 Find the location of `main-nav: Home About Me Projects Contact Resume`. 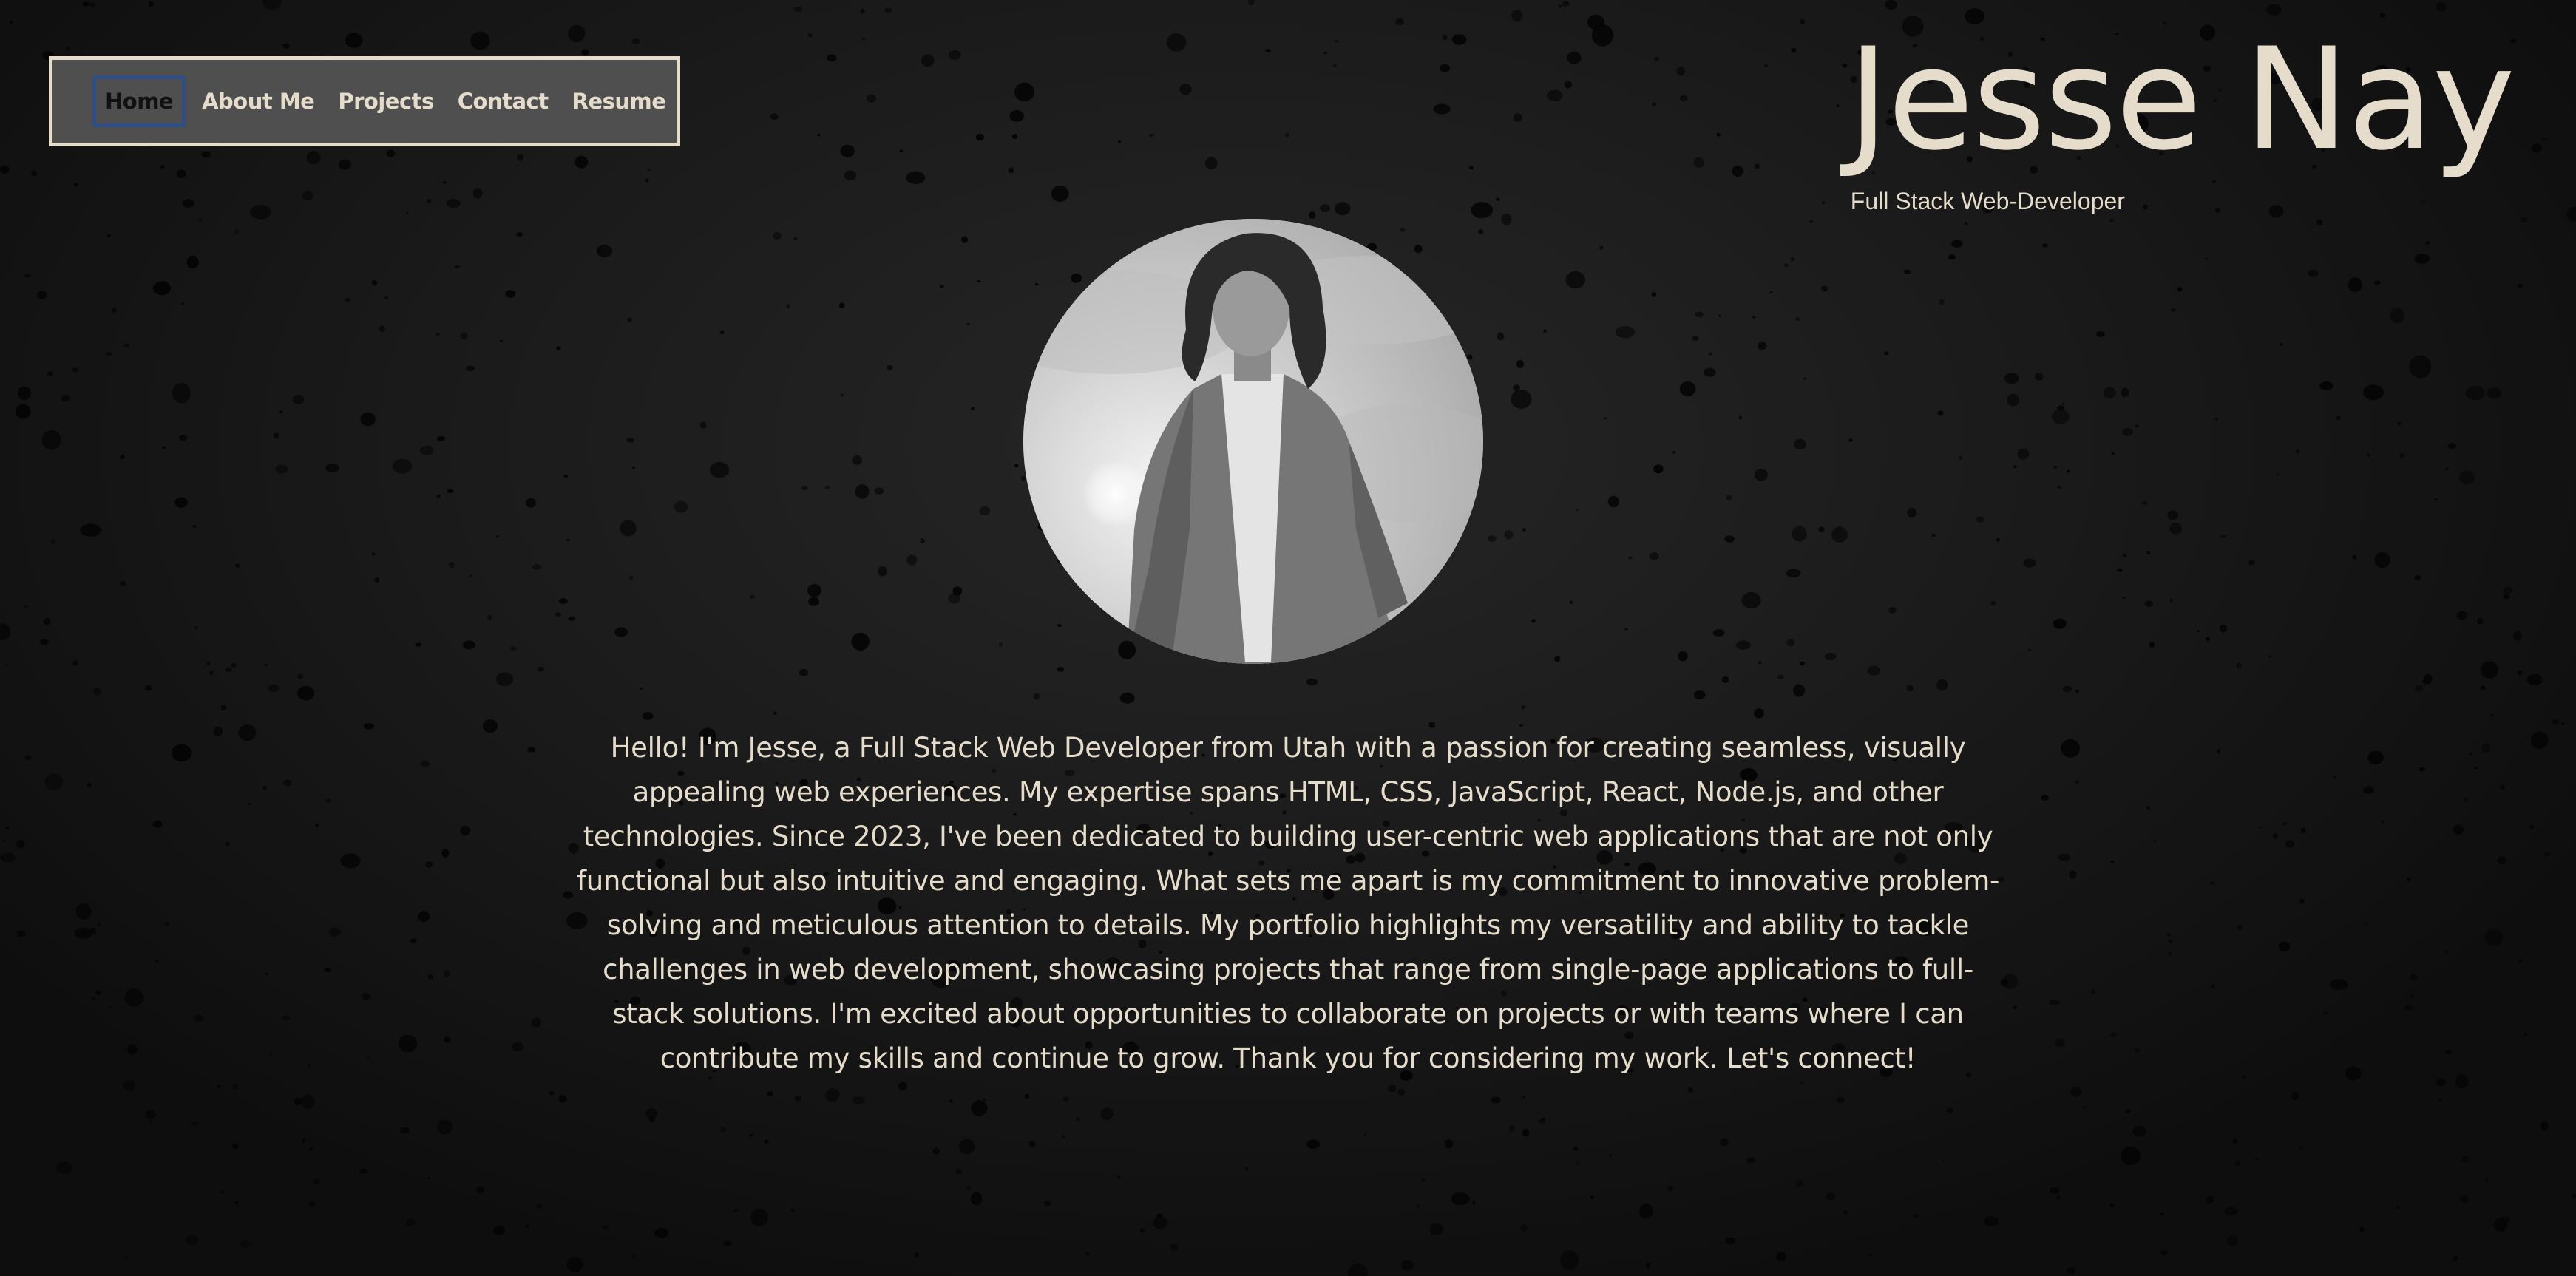

main-nav: Home About Me Projects Contact Resume is located at coordinates (364, 101).